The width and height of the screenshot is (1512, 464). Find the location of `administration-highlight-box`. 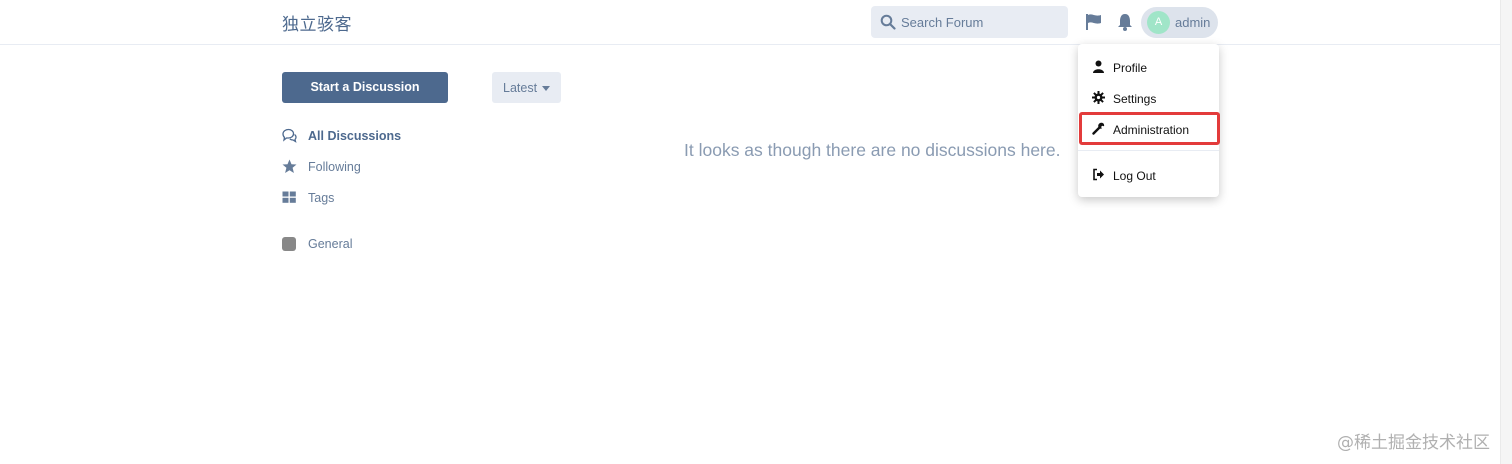

administration-highlight-box is located at coordinates (1149, 128).